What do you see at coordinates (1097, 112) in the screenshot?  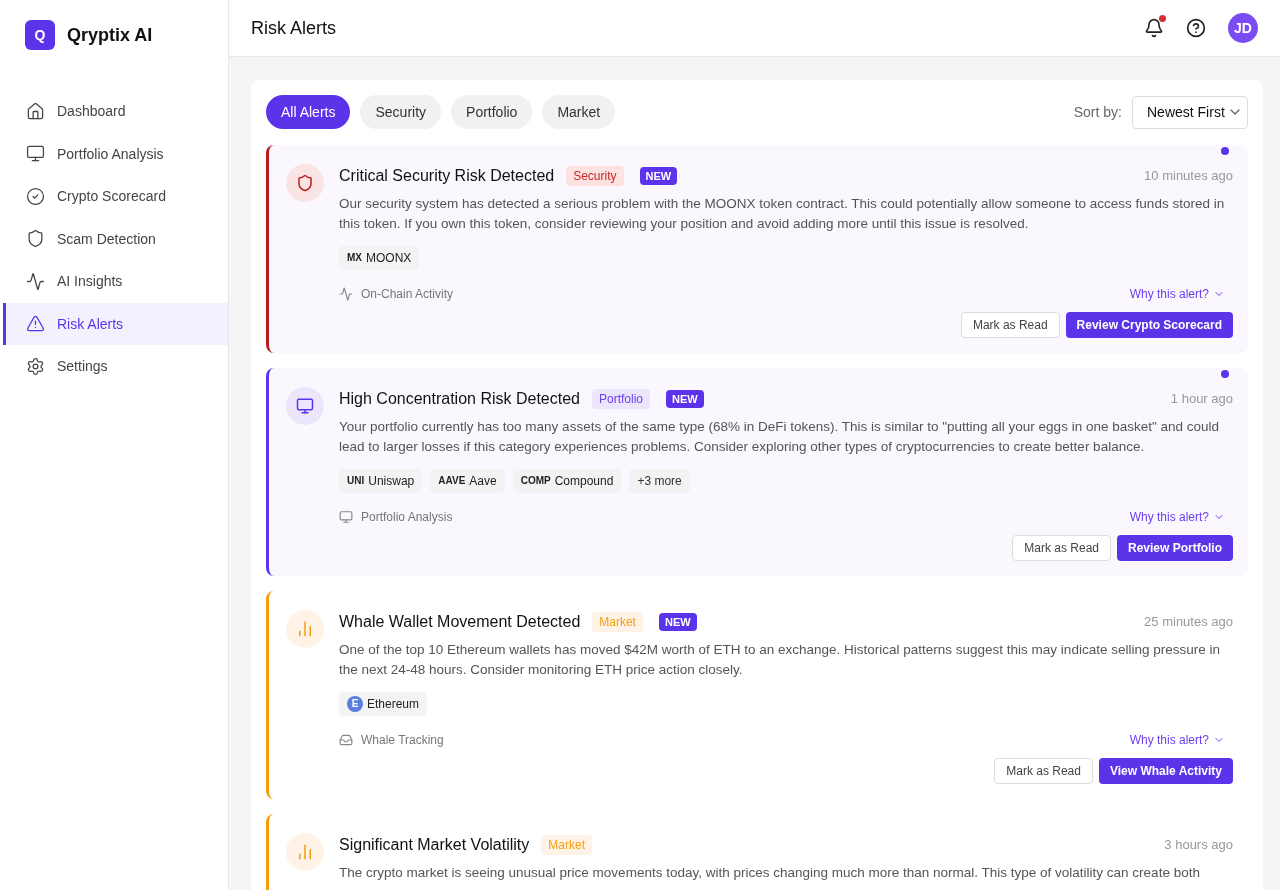 I see `sort-label: Sort by:` at bounding box center [1097, 112].